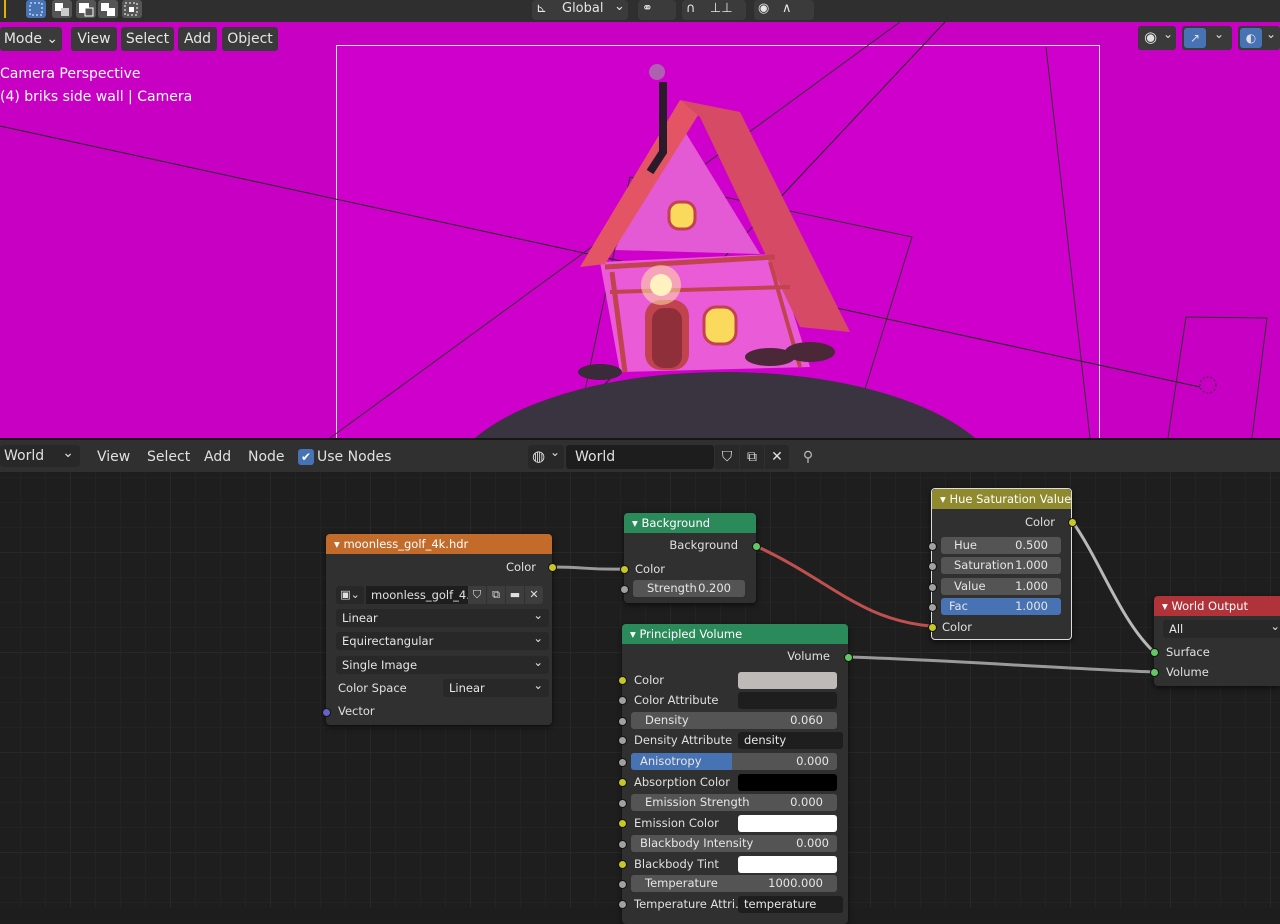  What do you see at coordinates (217, 457) in the screenshot?
I see `node-add-menu: Add` at bounding box center [217, 457].